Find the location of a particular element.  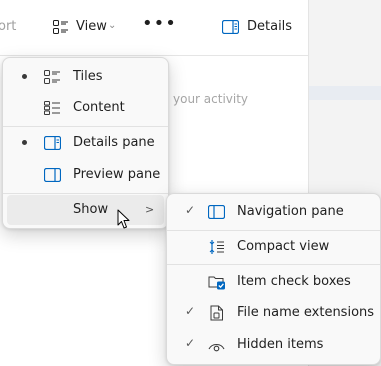

menu-item-compact-view: Compact view is located at coordinates (273, 247).